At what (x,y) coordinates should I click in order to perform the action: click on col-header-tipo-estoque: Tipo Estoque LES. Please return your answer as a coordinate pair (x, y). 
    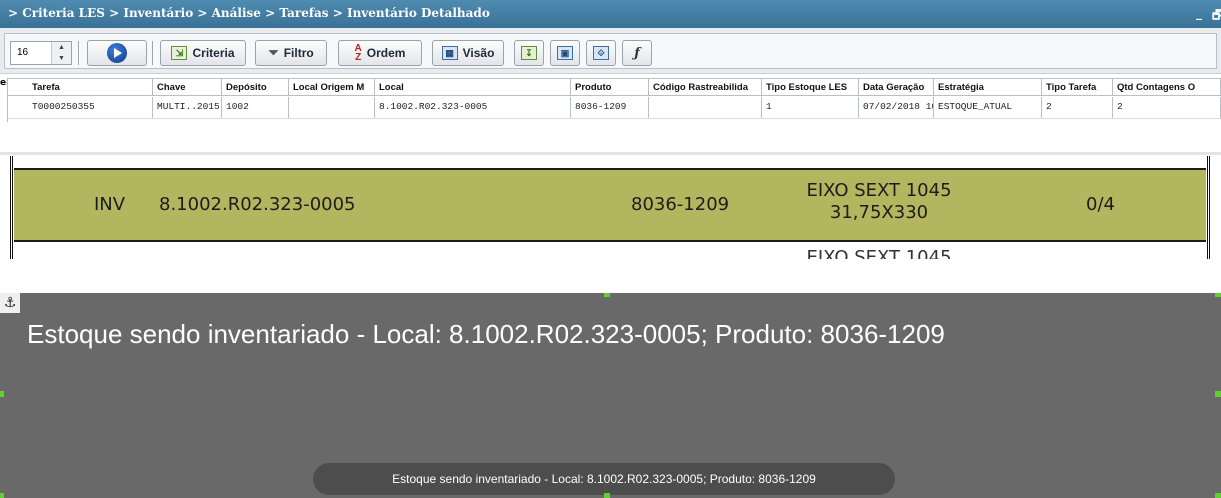
    Looking at the image, I should click on (810, 87).